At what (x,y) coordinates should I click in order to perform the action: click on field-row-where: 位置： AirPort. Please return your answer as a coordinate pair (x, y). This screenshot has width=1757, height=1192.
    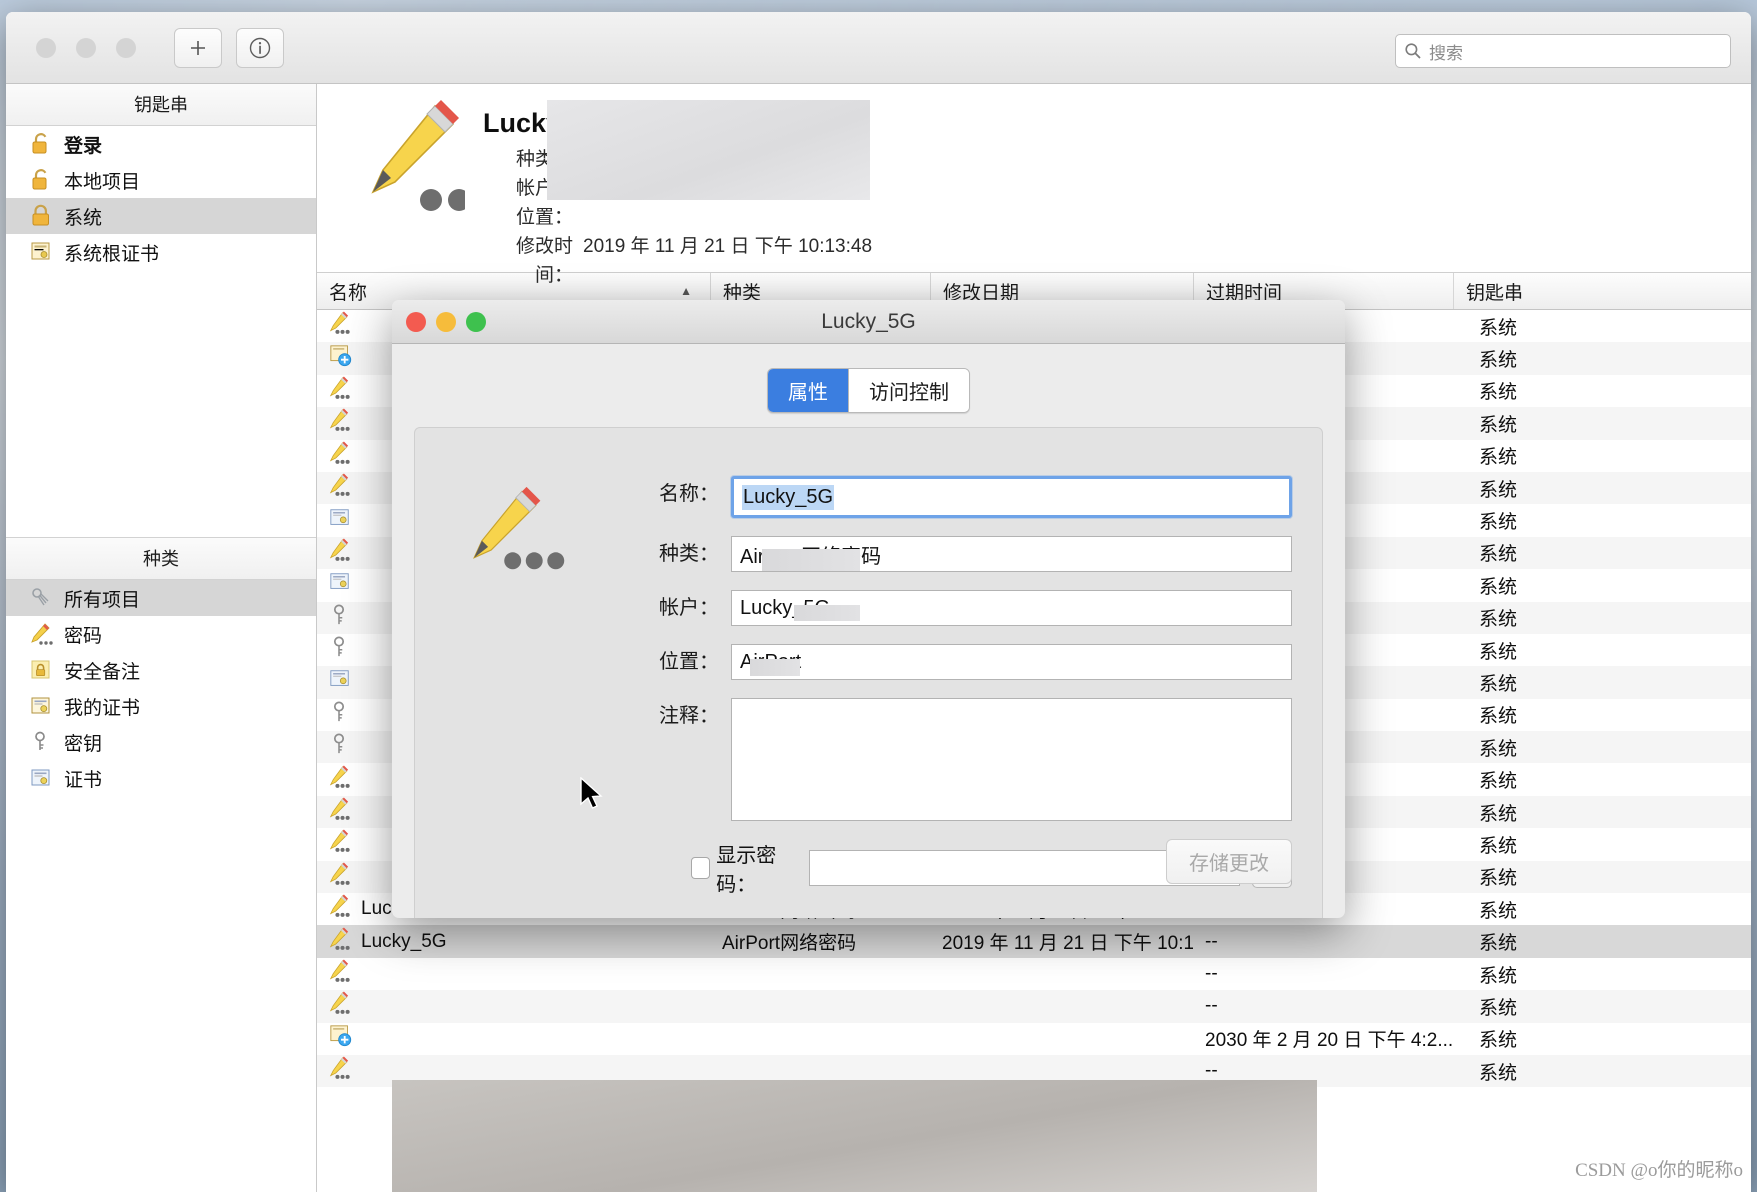
    Looking at the image, I should click on (969, 662).